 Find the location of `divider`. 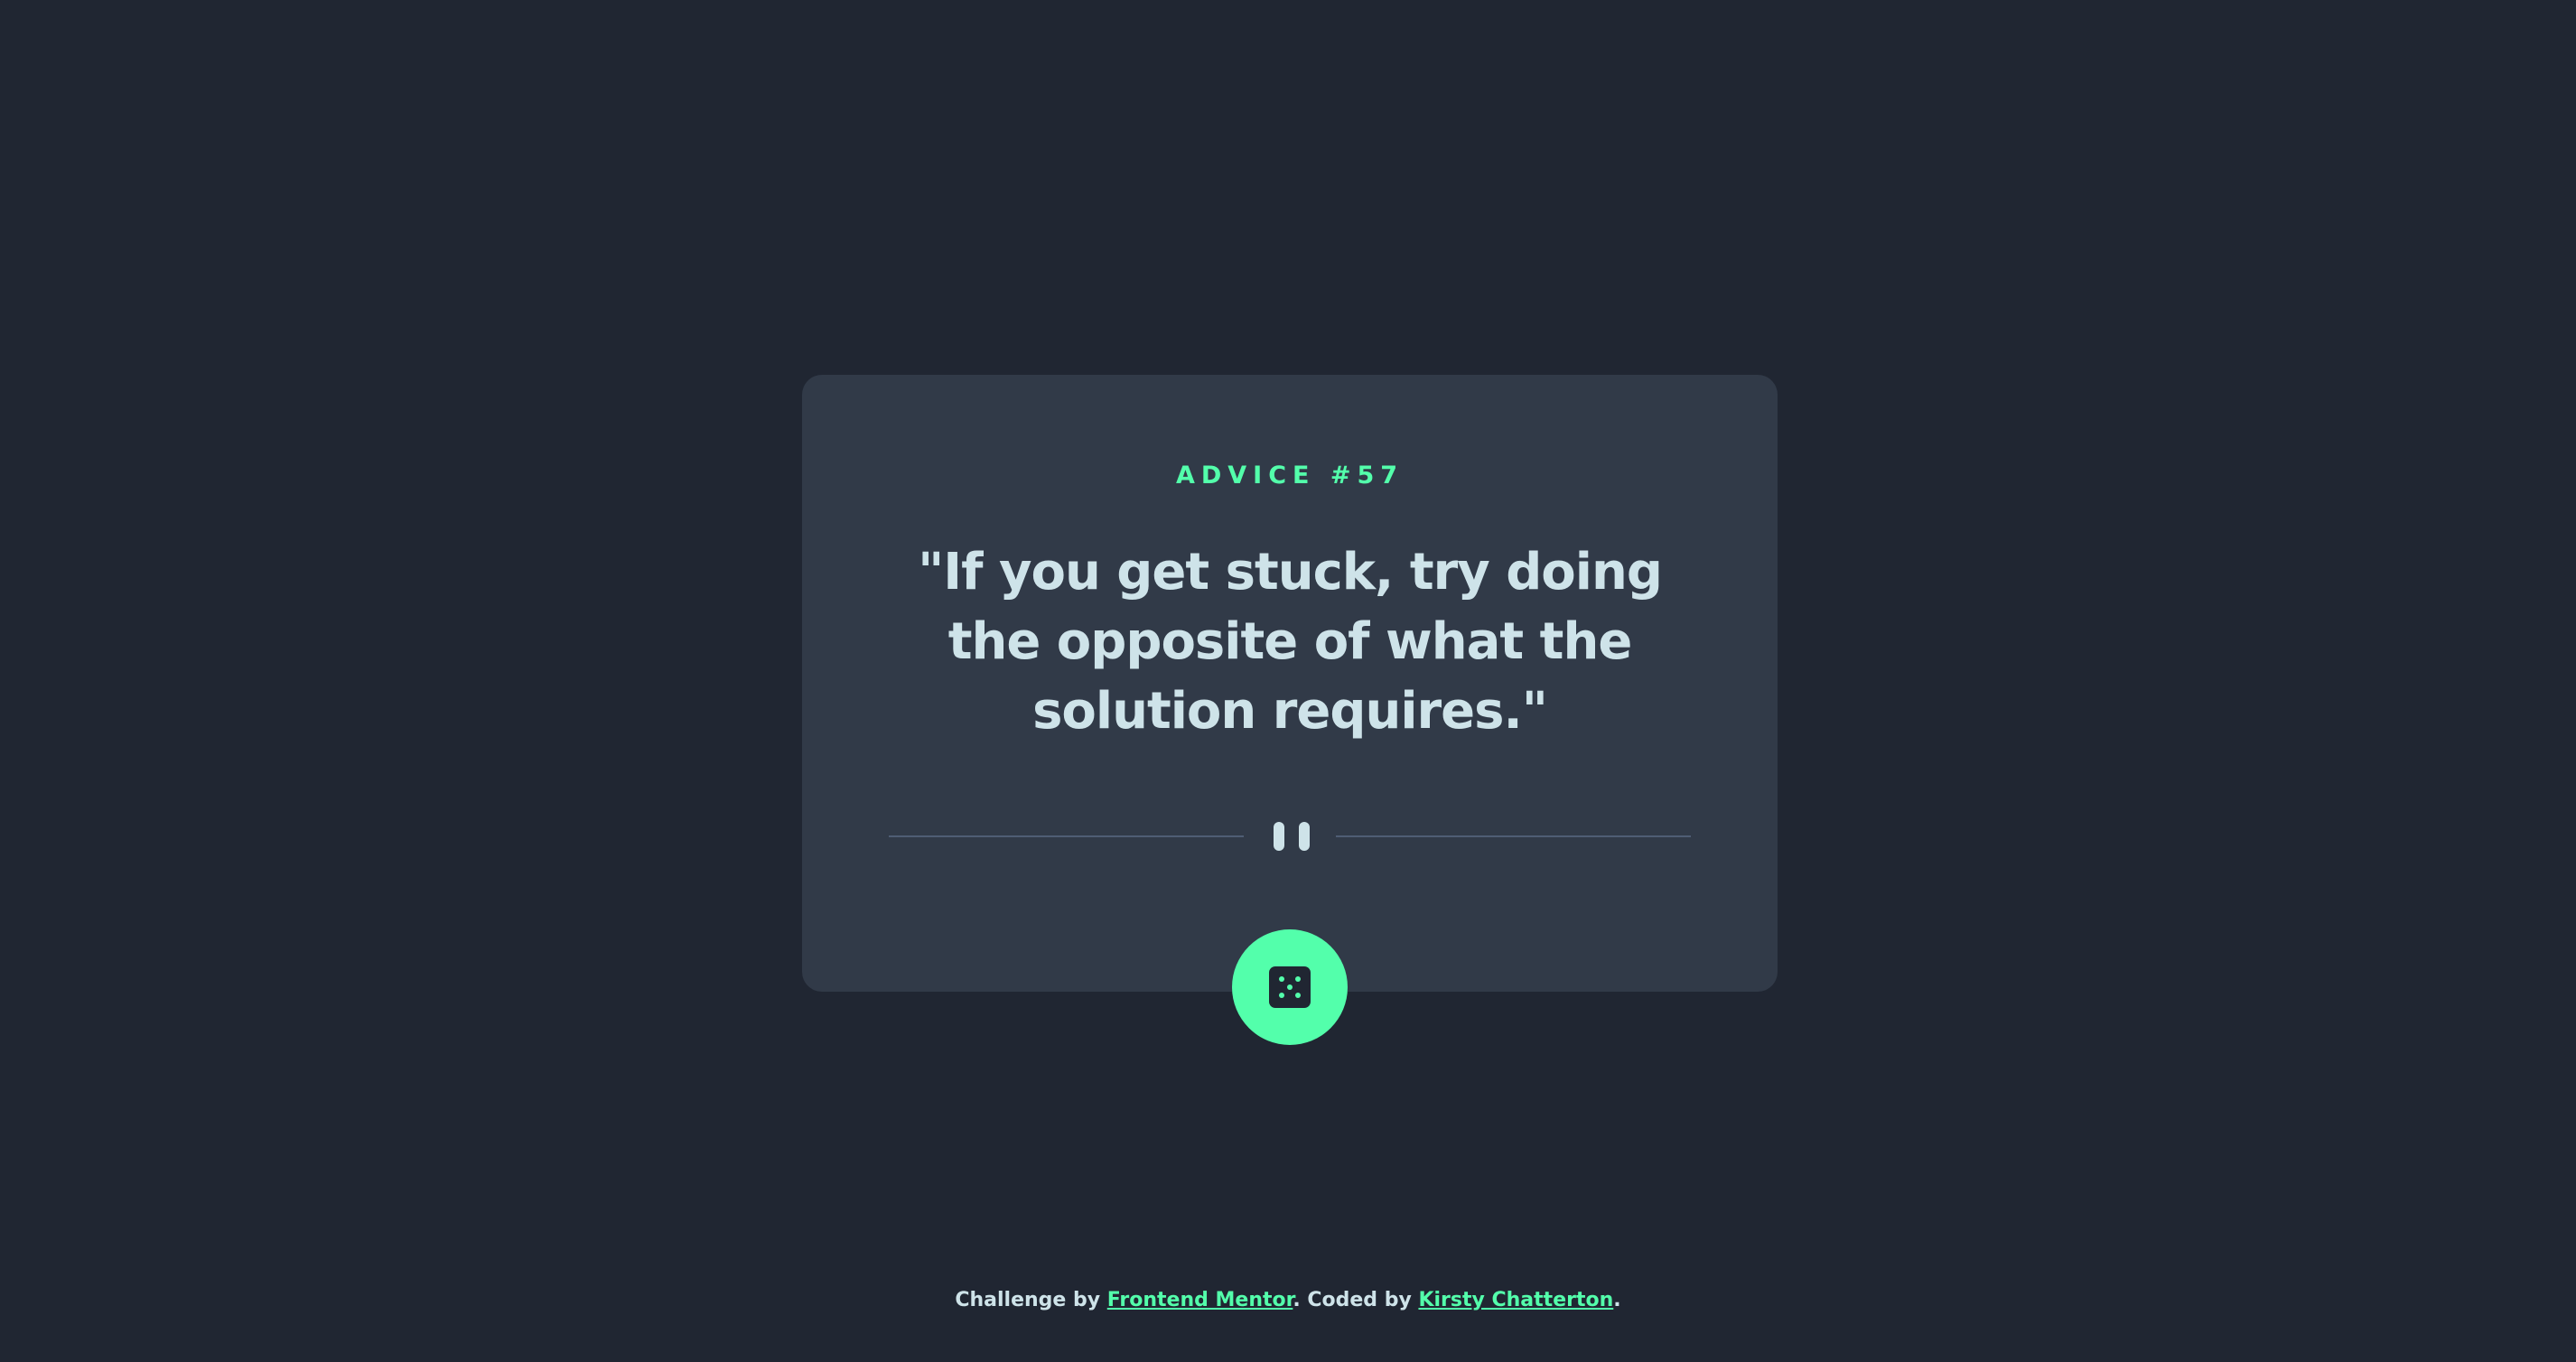

divider is located at coordinates (1290, 835).